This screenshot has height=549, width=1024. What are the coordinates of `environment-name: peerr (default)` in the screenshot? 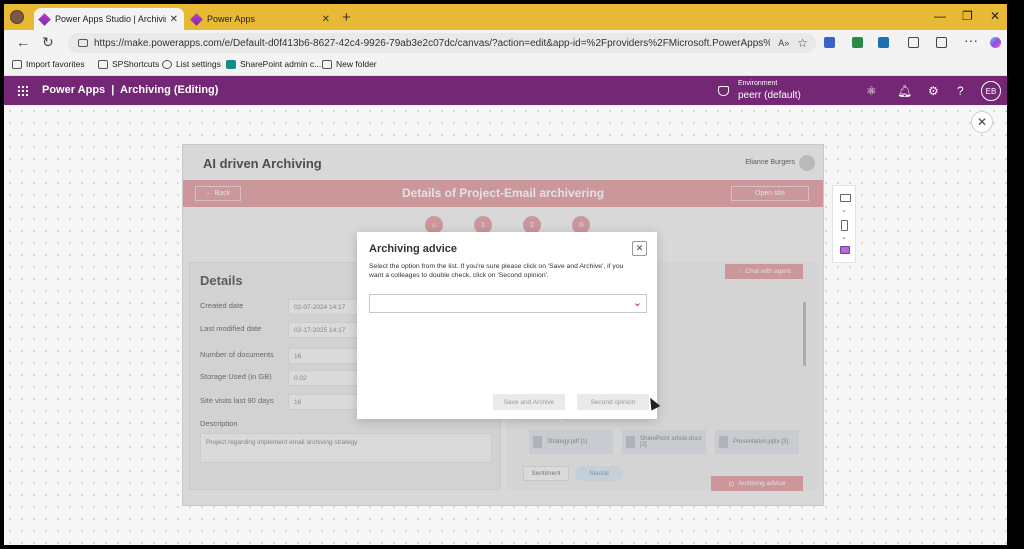 It's located at (769, 95).